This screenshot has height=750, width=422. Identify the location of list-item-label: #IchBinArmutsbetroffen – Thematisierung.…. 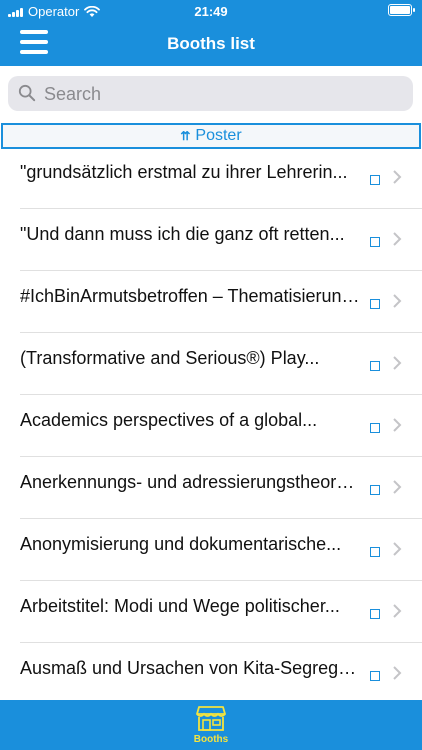
(190, 296).